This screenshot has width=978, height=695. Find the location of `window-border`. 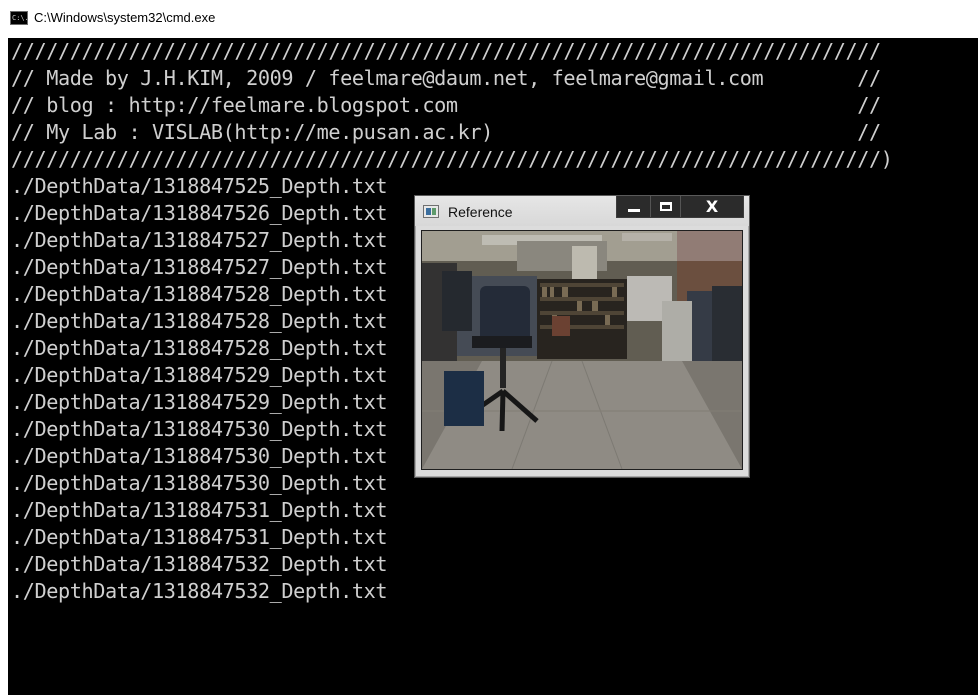

window-border is located at coordinates (4, 366).